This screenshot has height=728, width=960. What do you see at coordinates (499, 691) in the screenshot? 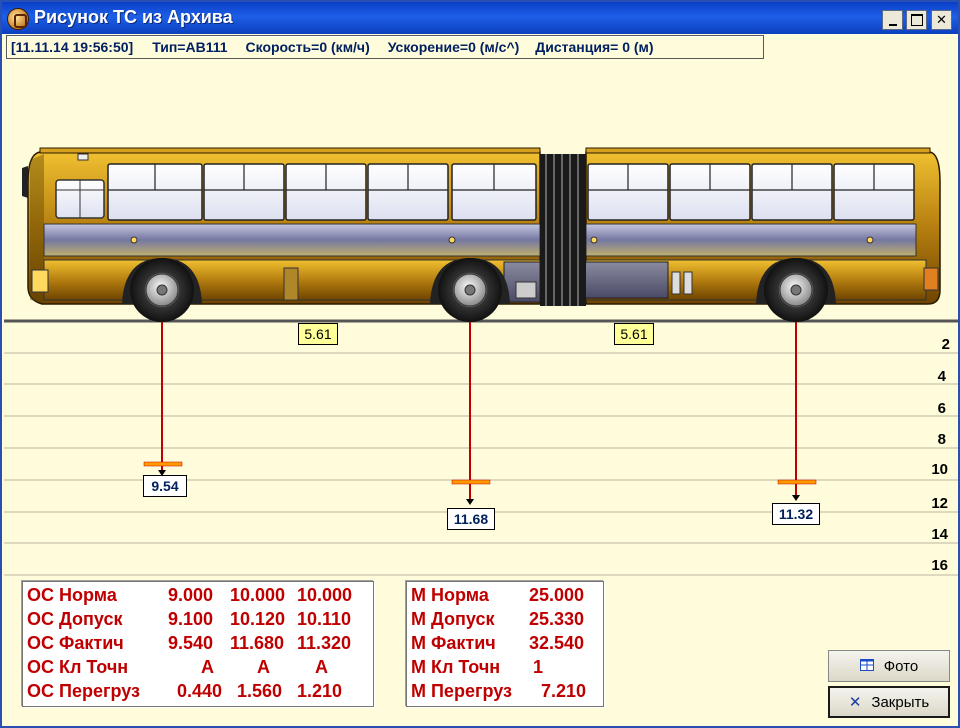
I see `table-row: М Перегруз 7.210` at bounding box center [499, 691].